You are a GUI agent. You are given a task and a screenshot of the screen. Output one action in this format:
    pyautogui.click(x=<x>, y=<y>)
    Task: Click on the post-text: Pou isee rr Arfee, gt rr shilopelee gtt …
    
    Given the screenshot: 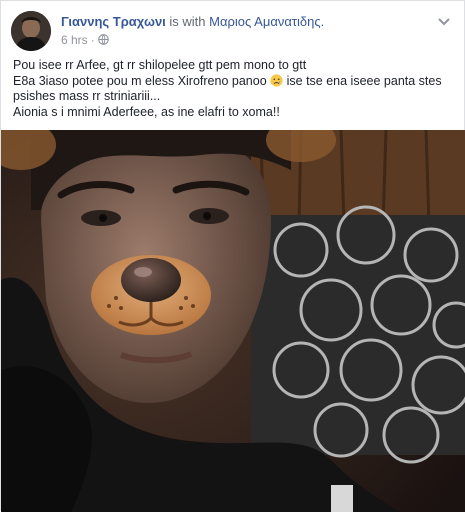 What is the action you would take?
    pyautogui.click(x=233, y=89)
    